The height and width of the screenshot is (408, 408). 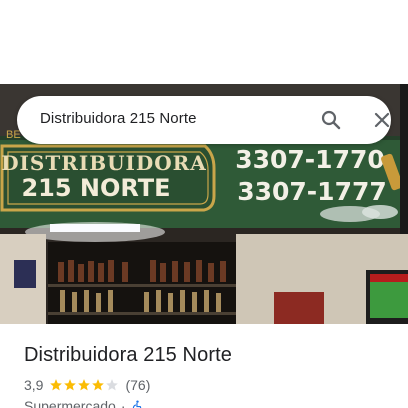 What do you see at coordinates (310, 159) in the screenshot?
I see `sign-phone-1: 3307-1770` at bounding box center [310, 159].